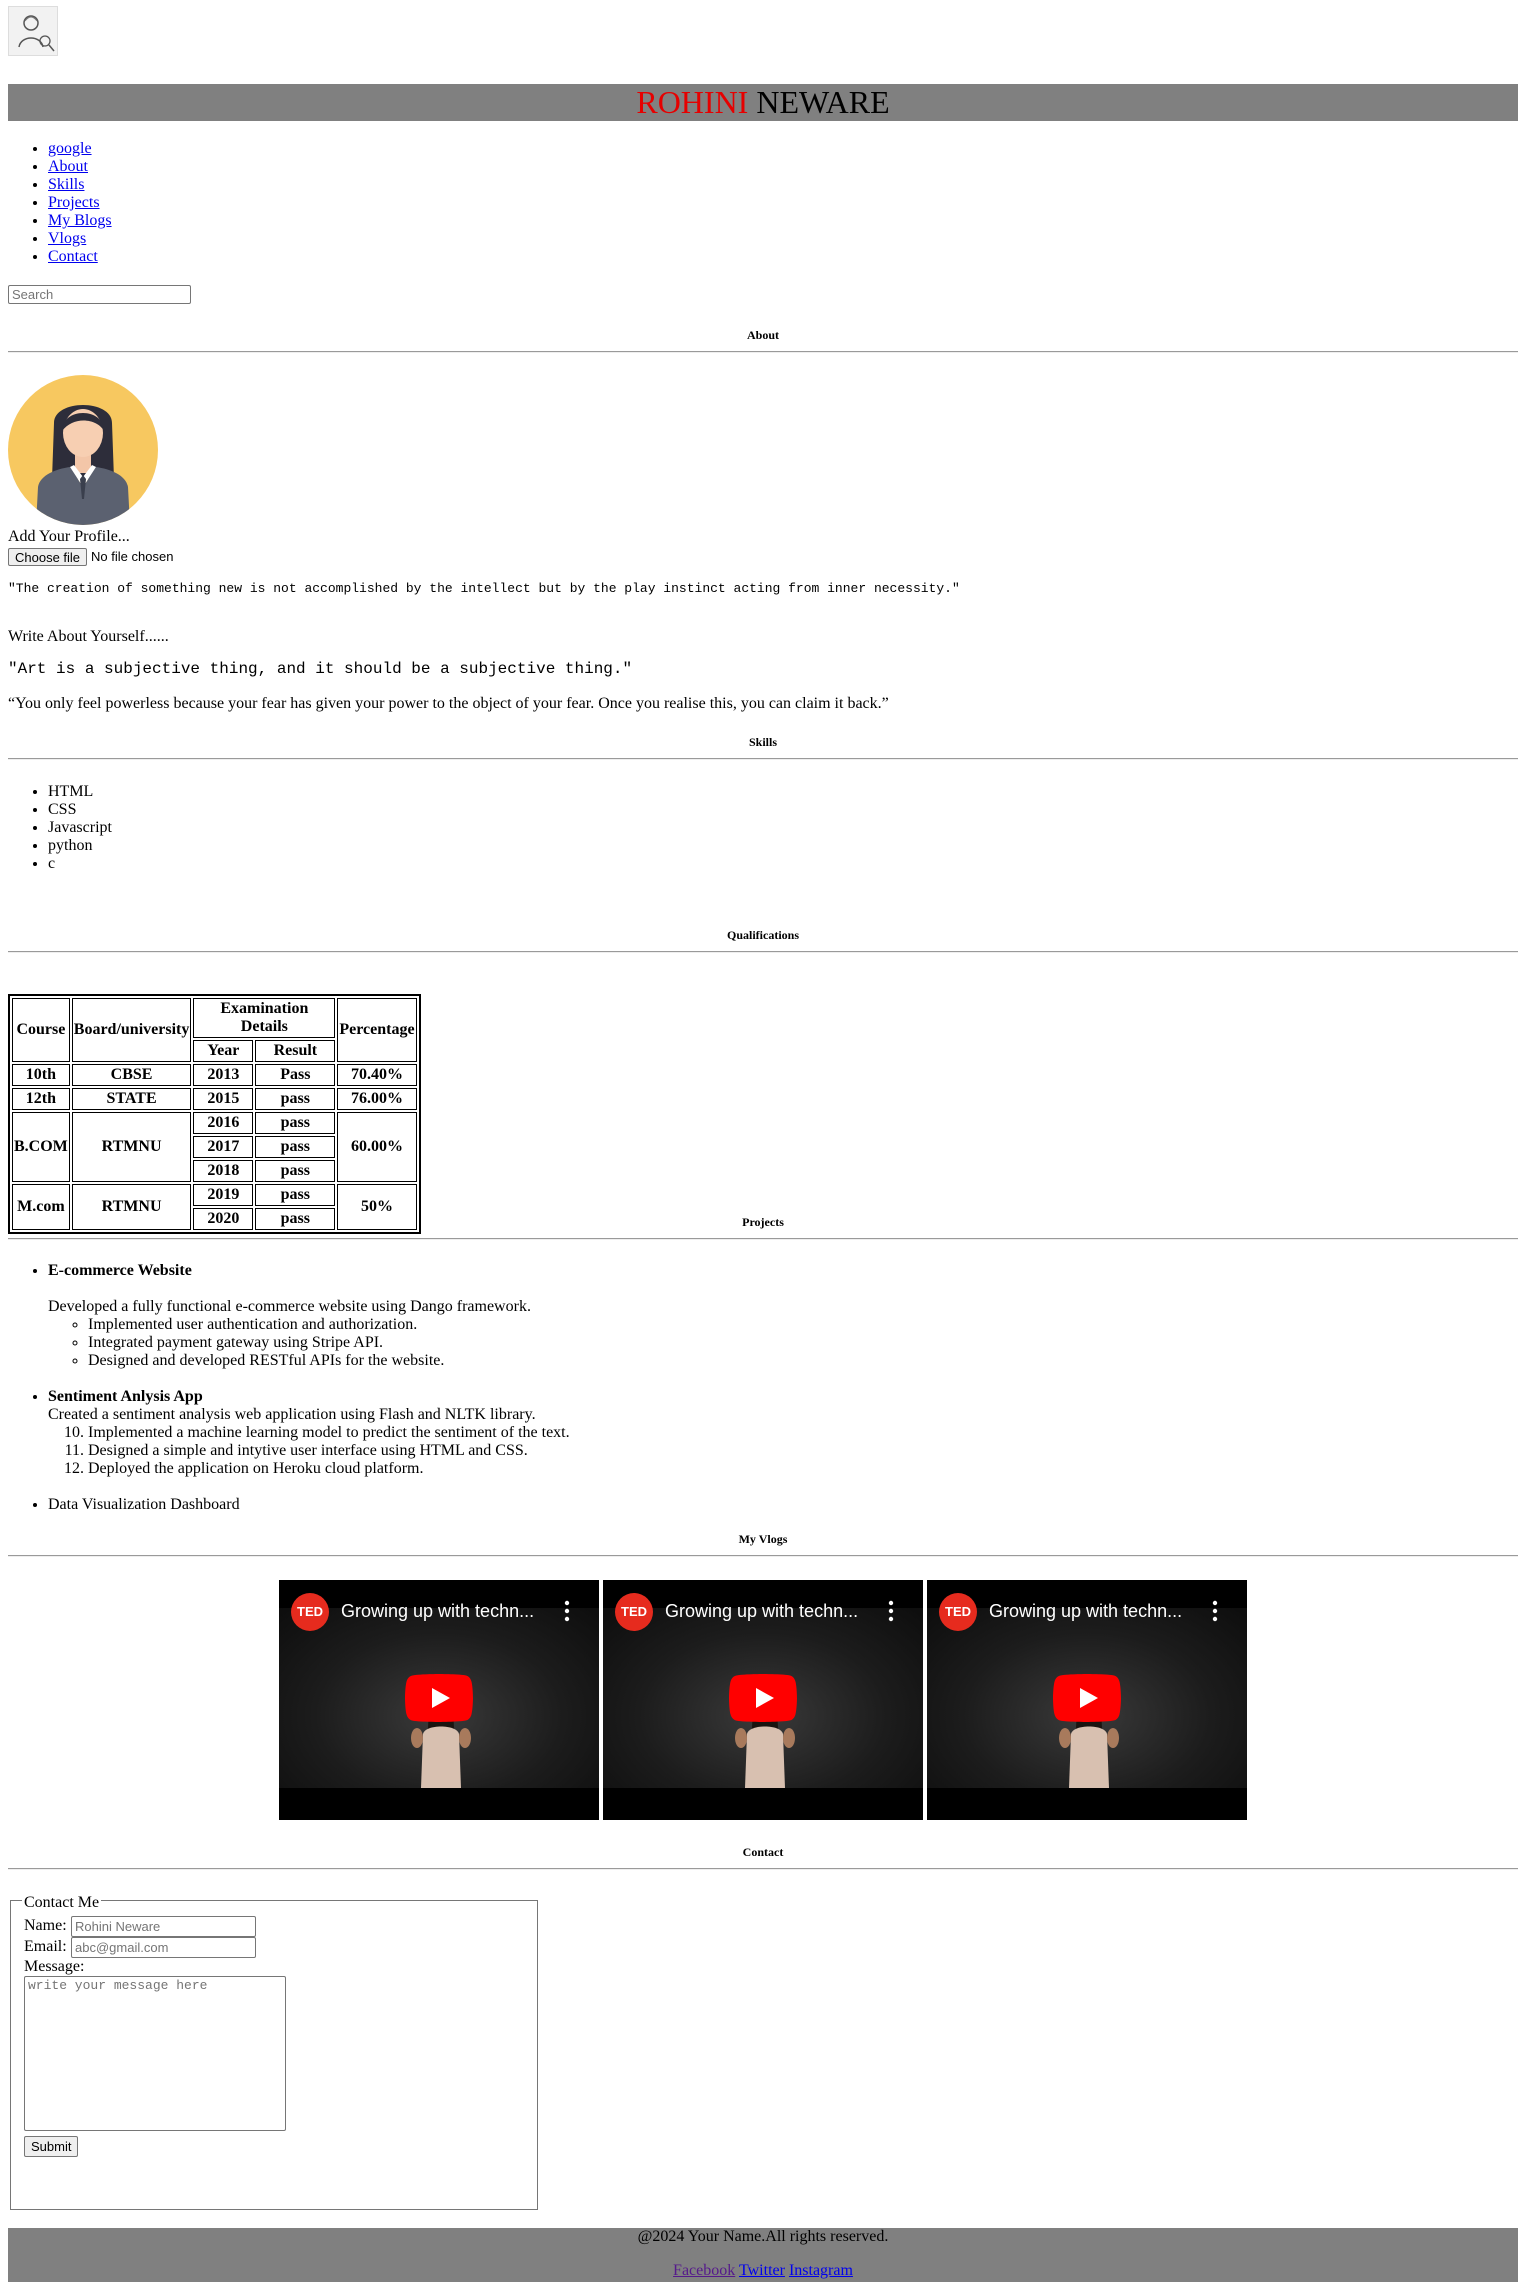 This screenshot has width=1526, height=2287. I want to click on page-title: ROHINI NEWARE, so click(763, 102).